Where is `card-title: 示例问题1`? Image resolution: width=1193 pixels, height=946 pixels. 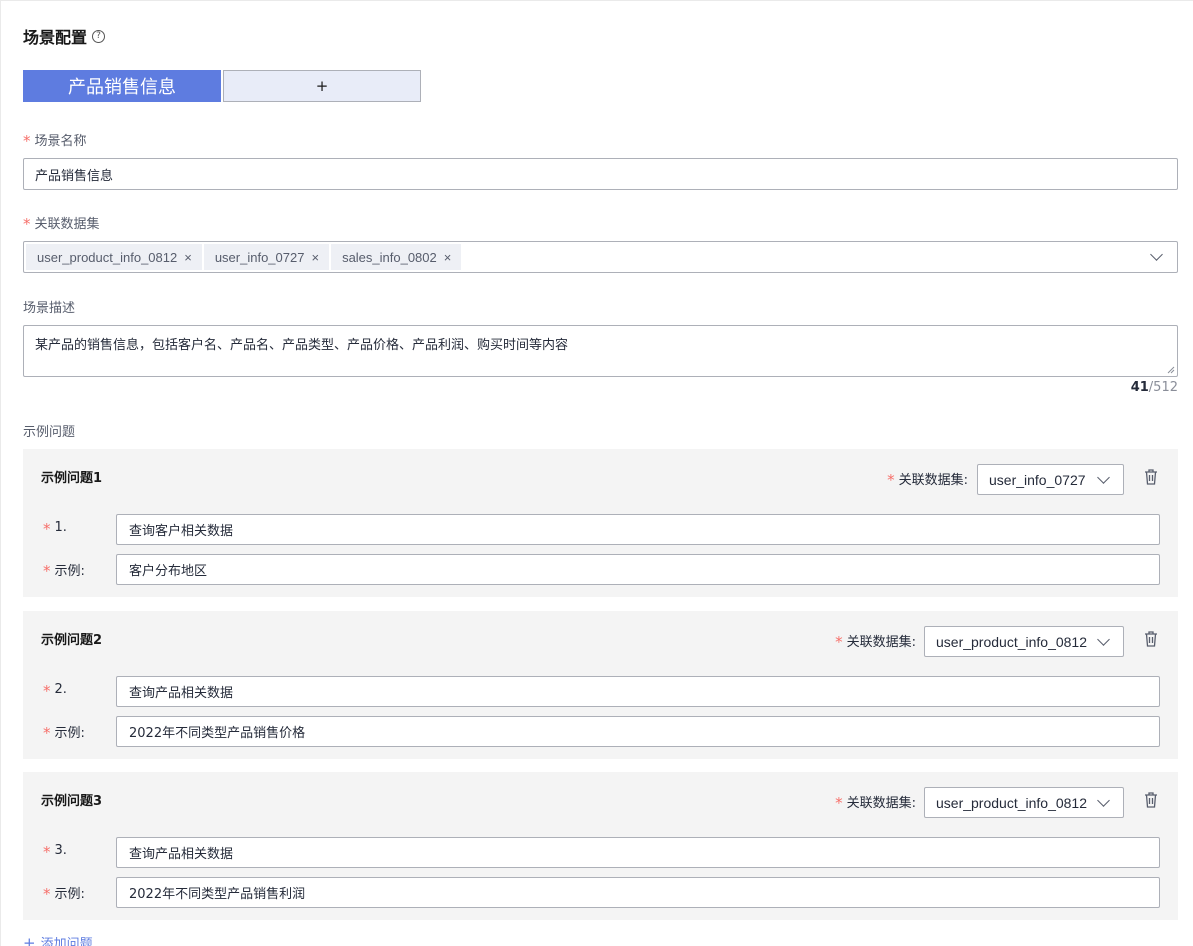 card-title: 示例问题1 is located at coordinates (72, 478).